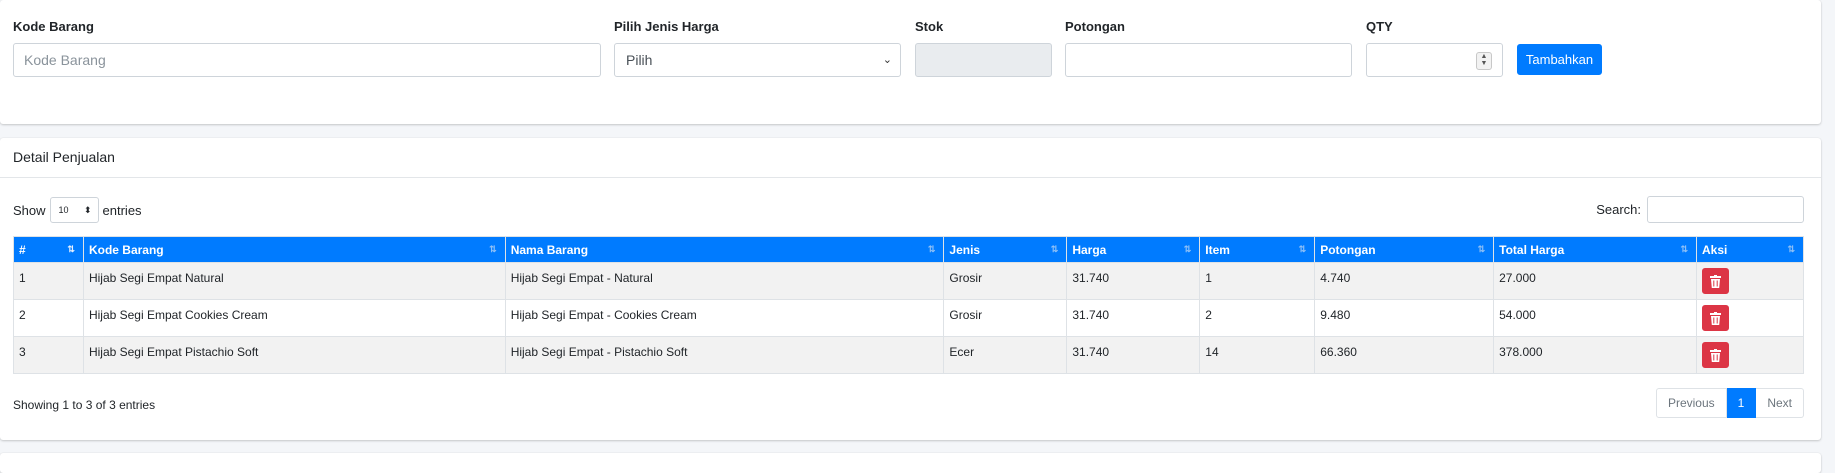  I want to click on entries-label: entries, so click(122, 210).